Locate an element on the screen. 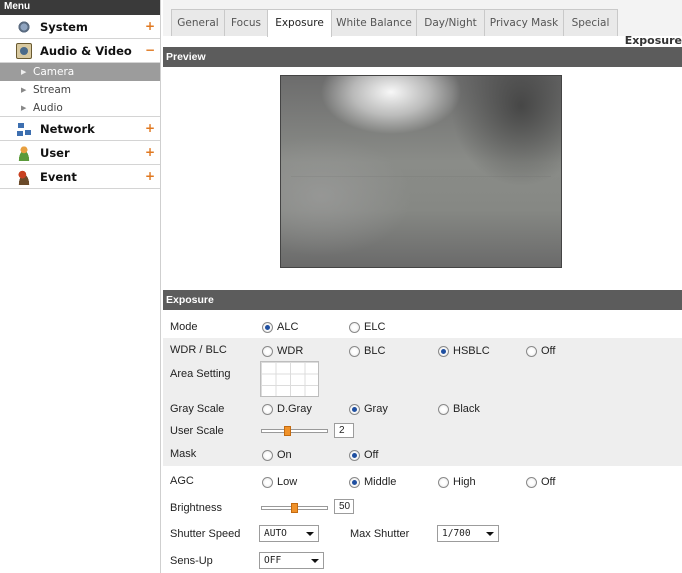 The width and height of the screenshot is (682, 573). brightness-row: Brightness 50 is located at coordinates (422, 507).